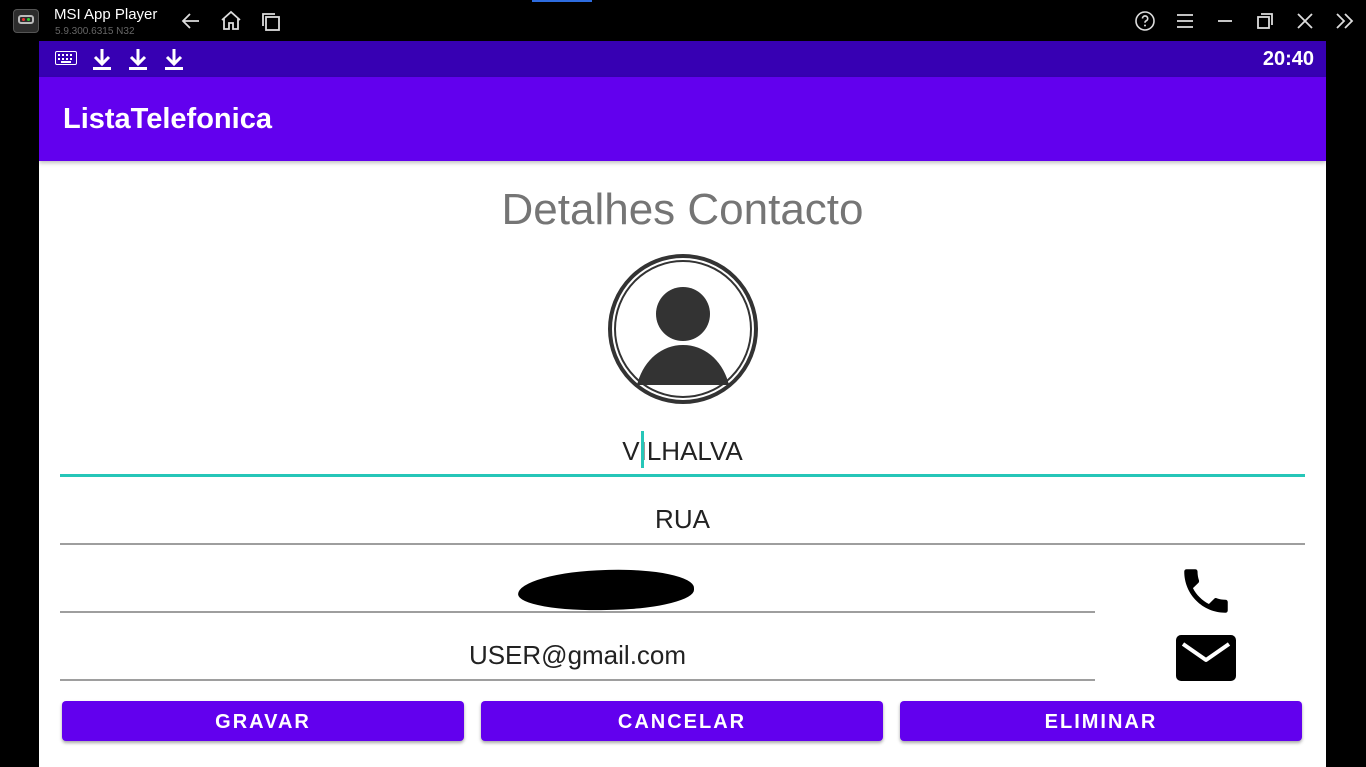 The image size is (1366, 767). Describe the element at coordinates (562, 1) in the screenshot. I see `window-accent-strip` at that location.